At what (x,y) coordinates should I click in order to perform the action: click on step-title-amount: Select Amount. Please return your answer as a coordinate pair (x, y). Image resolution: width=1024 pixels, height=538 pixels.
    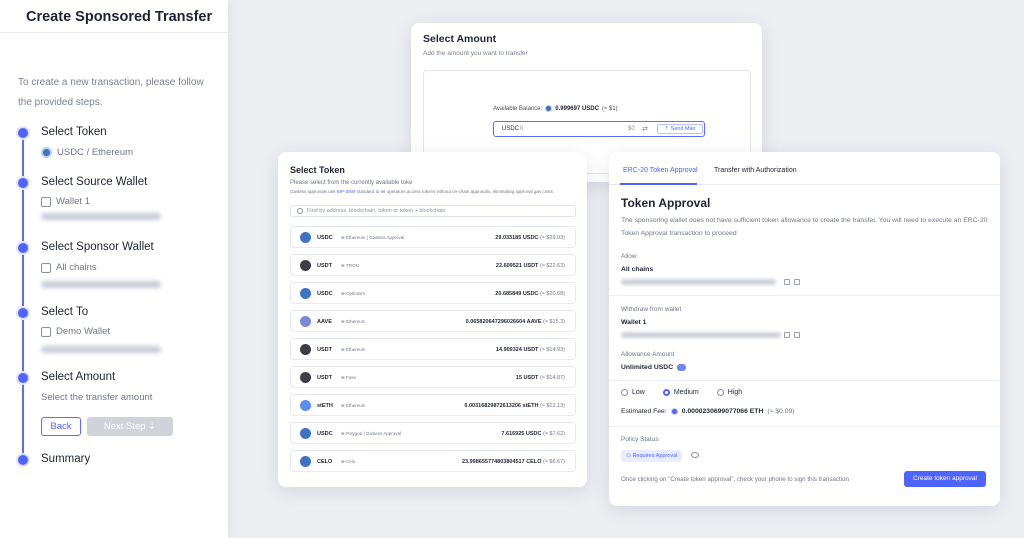
    Looking at the image, I should click on (78, 377).